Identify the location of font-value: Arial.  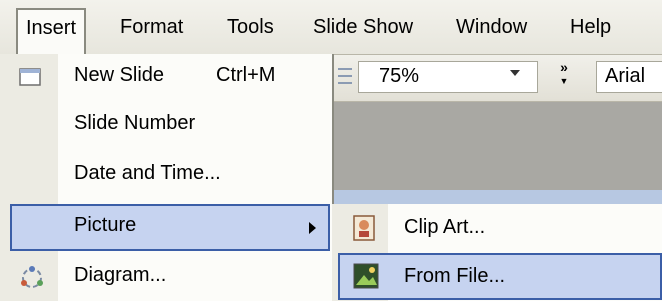
(625, 76).